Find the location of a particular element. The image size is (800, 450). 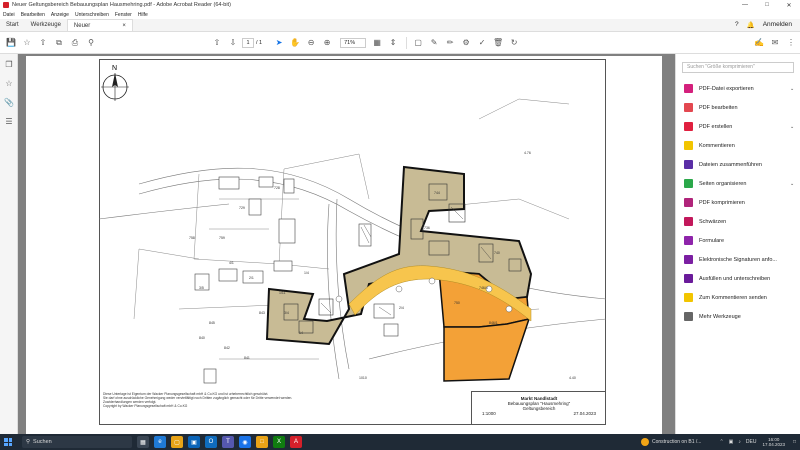

tool-item: Zum Kommentieren senden is located at coordinates (738, 297).